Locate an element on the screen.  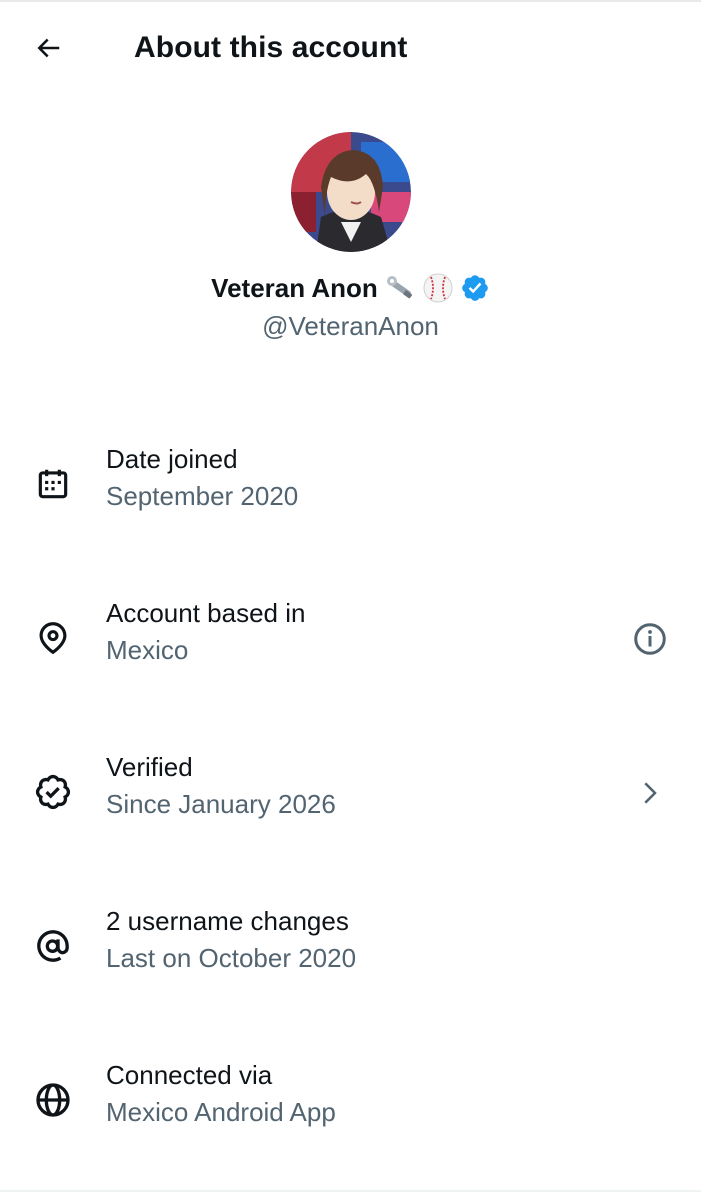
name-row: Veteran Anon is located at coordinates (350, 288).